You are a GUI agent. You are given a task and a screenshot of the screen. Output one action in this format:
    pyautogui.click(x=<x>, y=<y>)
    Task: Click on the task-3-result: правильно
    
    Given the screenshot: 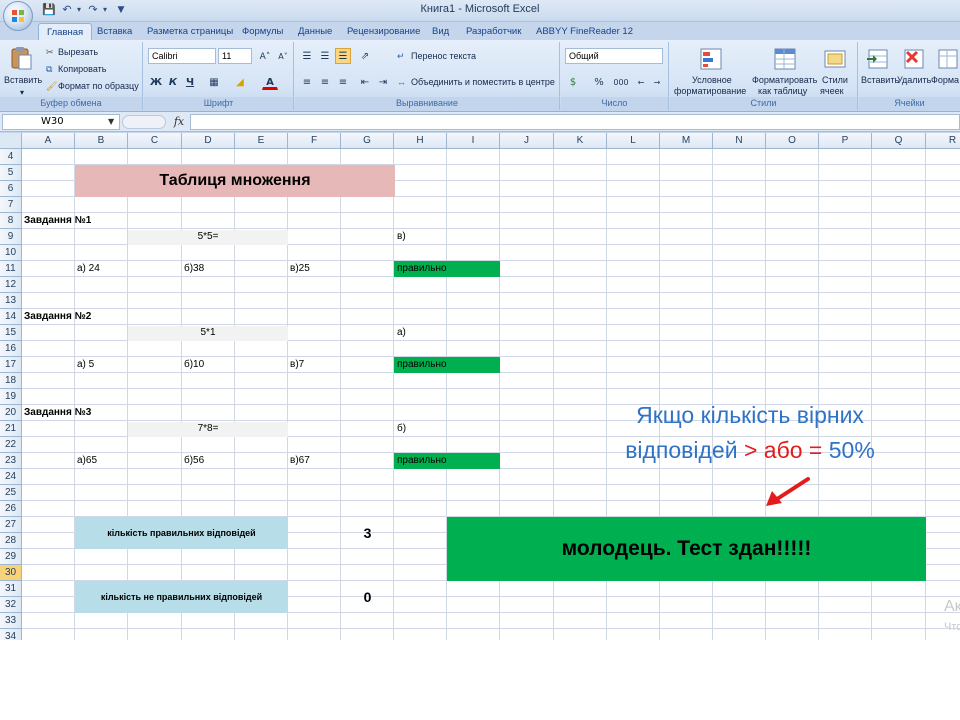 What is the action you would take?
    pyautogui.click(x=422, y=461)
    